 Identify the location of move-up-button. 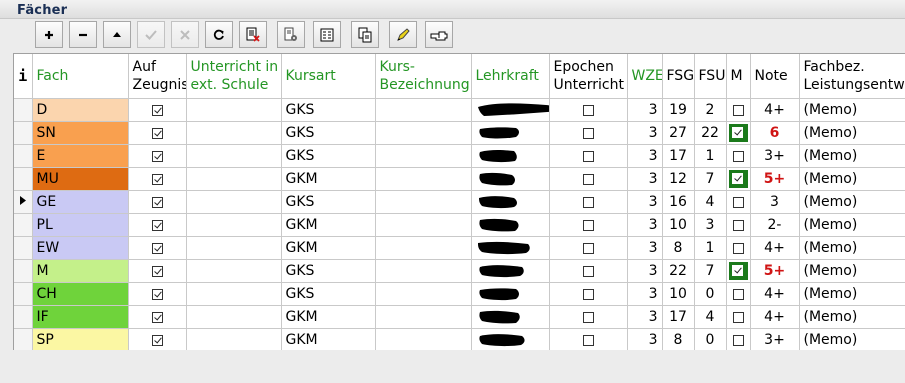
(117, 34).